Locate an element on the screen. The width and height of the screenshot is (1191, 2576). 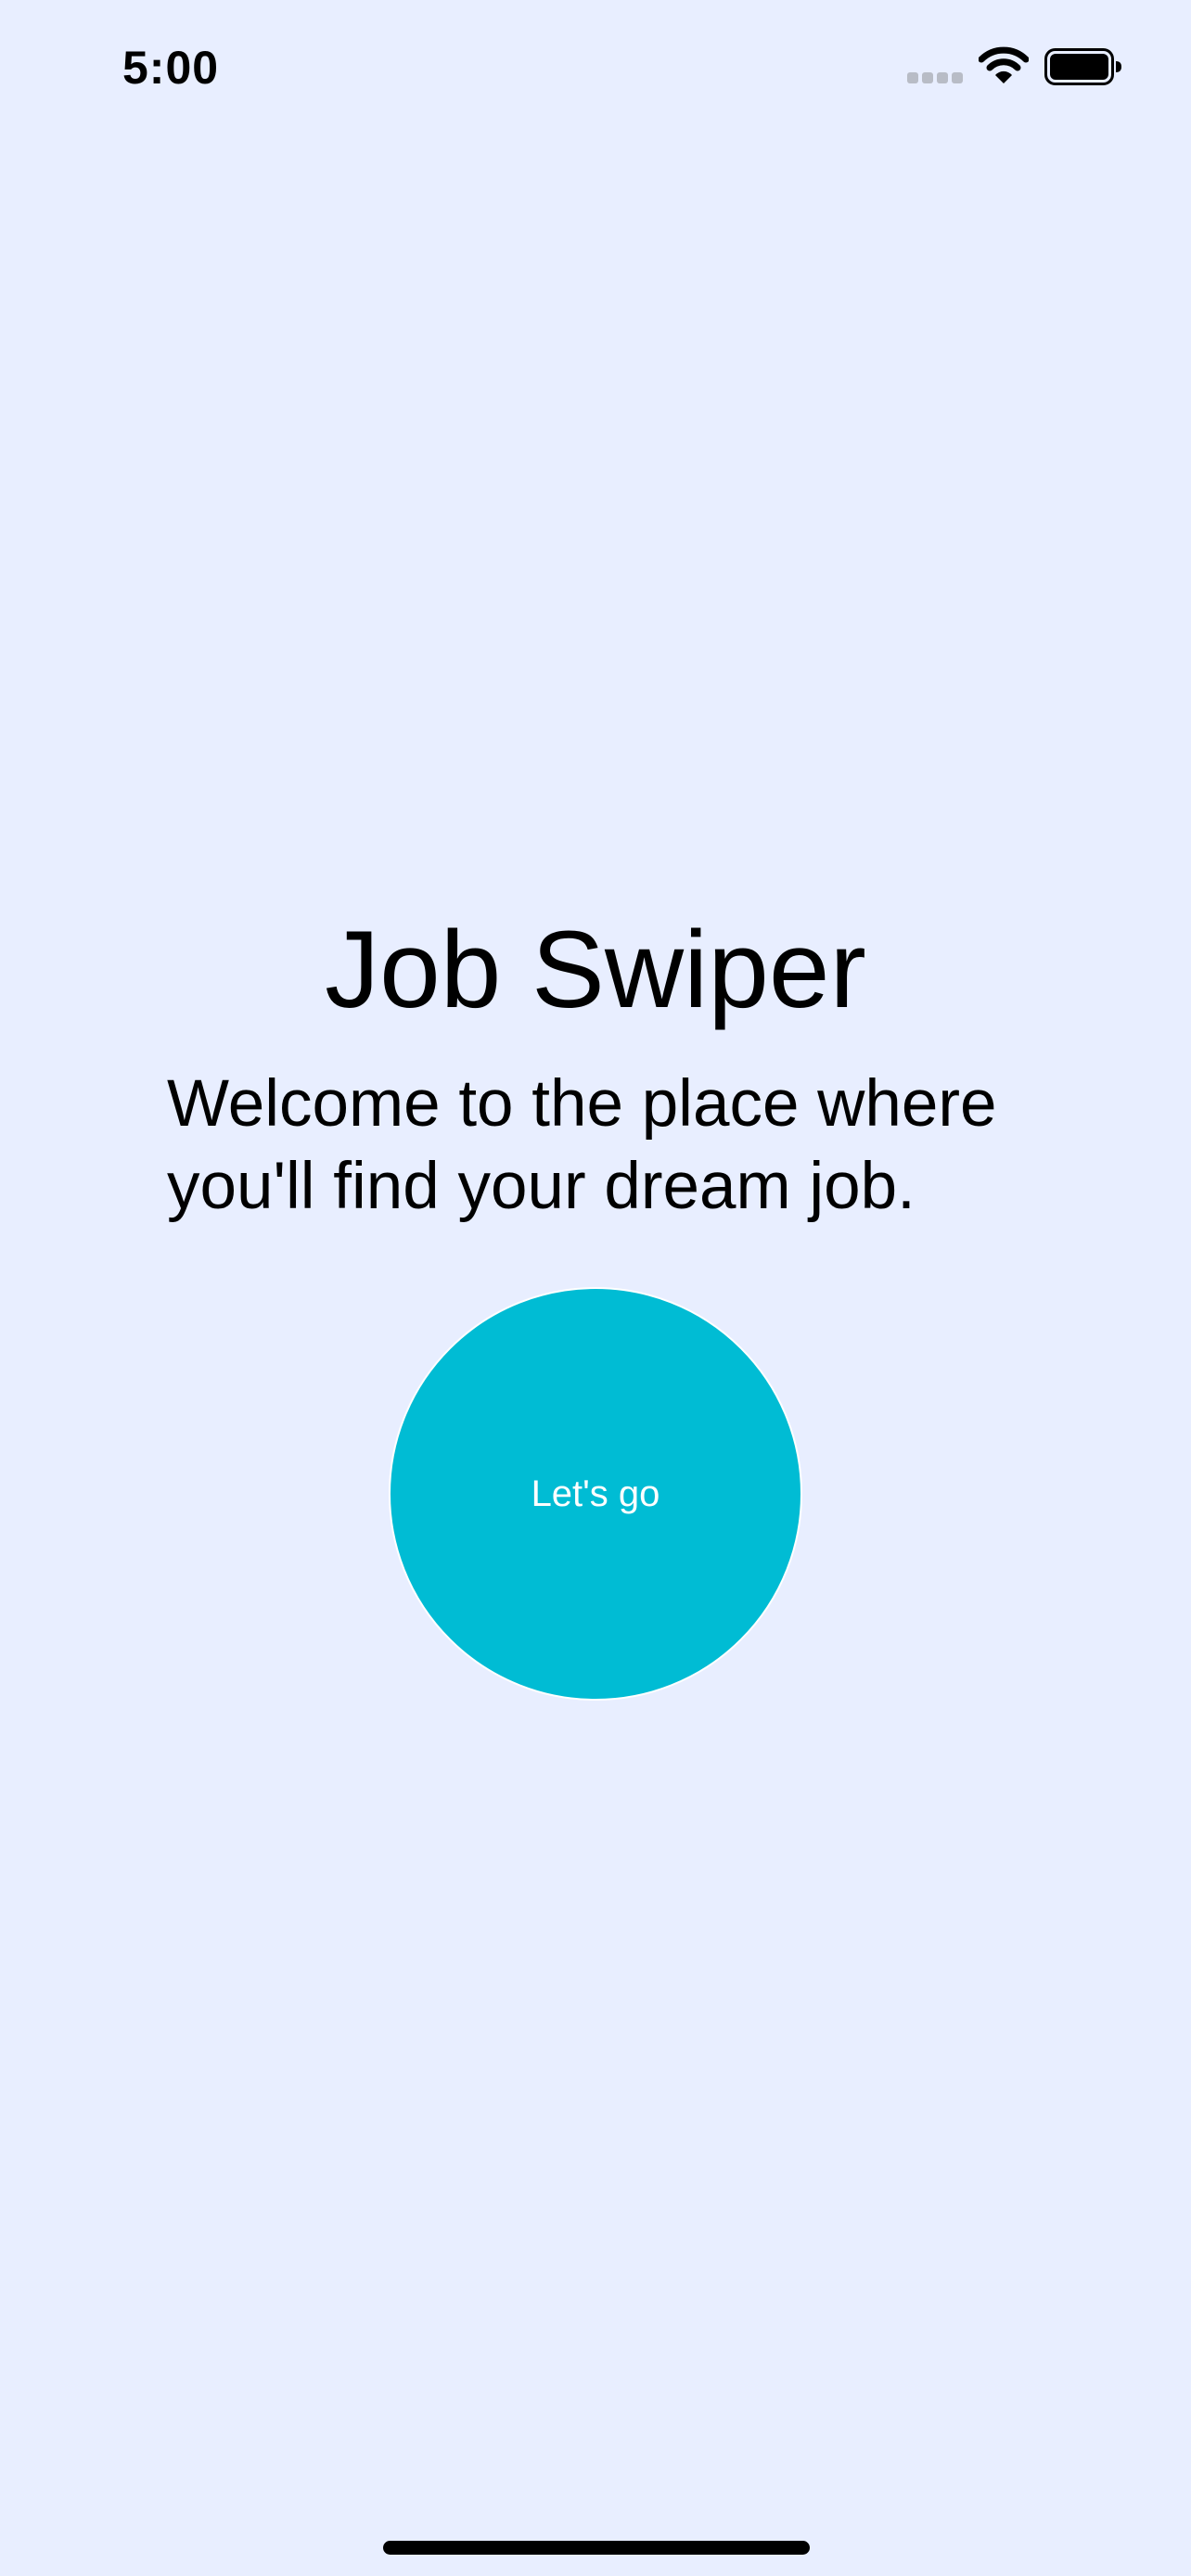
page-title: Job Swiper is located at coordinates (595, 970).